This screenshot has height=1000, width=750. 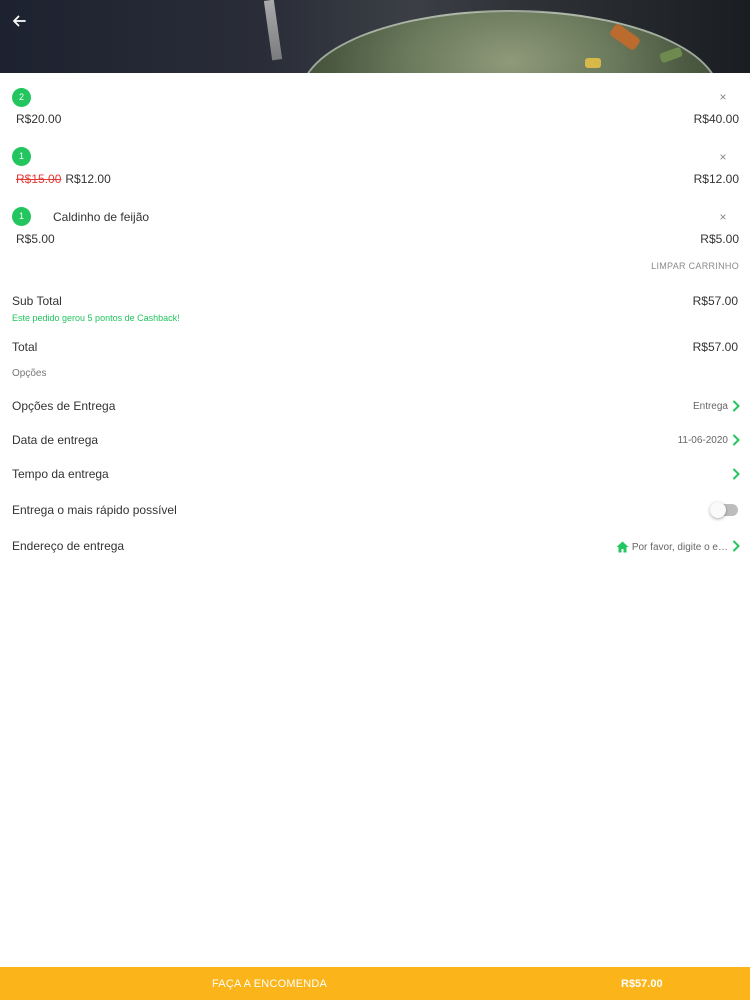 I want to click on asap-delivery-toggle, so click(x=724, y=510).